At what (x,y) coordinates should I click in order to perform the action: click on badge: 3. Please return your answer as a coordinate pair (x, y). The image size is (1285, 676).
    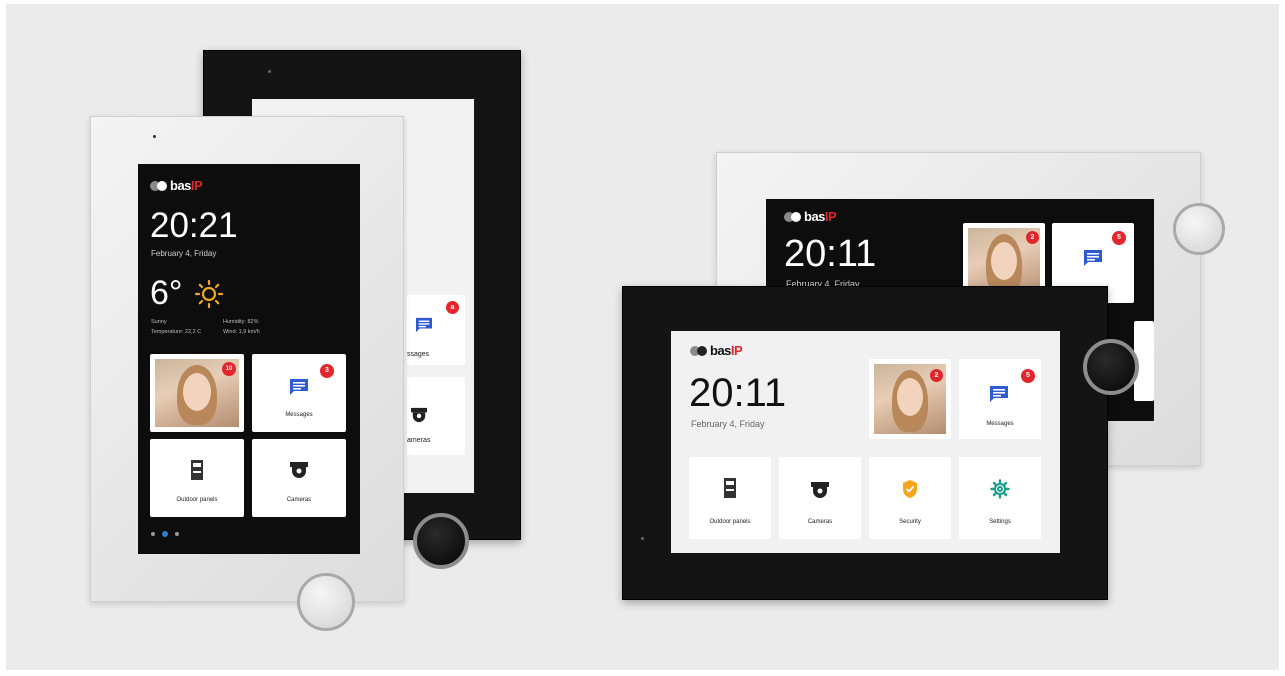
    Looking at the image, I should click on (327, 371).